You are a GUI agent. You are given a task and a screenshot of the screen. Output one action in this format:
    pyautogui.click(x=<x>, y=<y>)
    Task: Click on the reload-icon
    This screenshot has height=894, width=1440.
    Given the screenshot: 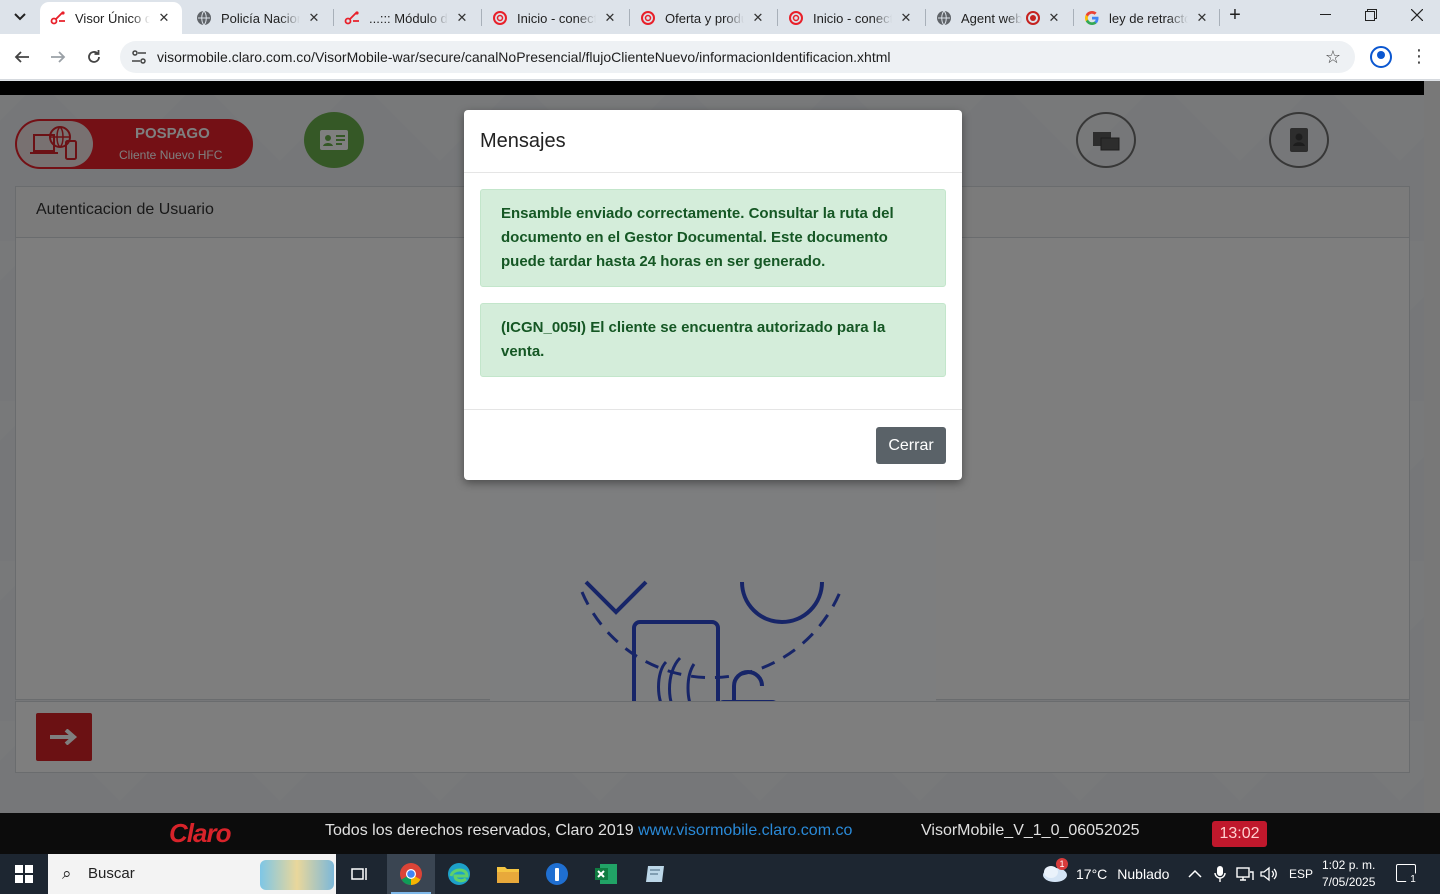 What is the action you would take?
    pyautogui.click(x=94, y=56)
    